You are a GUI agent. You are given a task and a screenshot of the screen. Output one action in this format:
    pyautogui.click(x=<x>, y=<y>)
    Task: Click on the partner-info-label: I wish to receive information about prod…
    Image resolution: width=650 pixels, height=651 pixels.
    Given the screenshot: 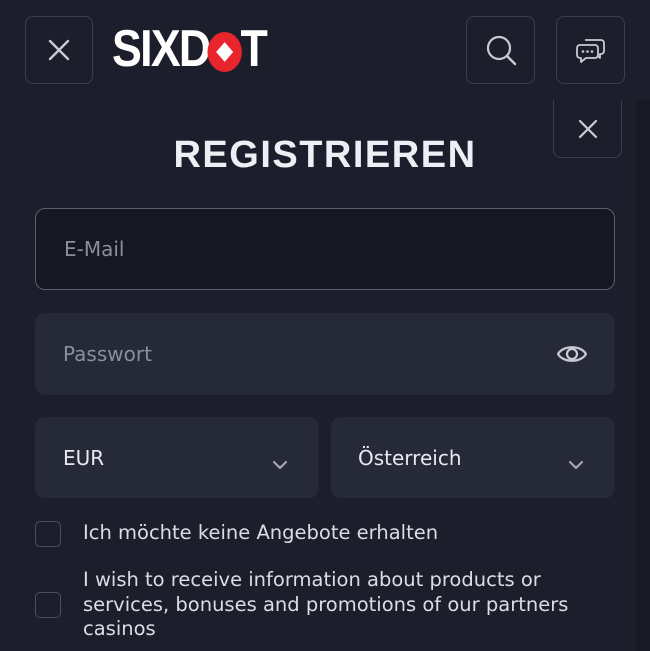 What is the action you would take?
    pyautogui.click(x=348, y=605)
    